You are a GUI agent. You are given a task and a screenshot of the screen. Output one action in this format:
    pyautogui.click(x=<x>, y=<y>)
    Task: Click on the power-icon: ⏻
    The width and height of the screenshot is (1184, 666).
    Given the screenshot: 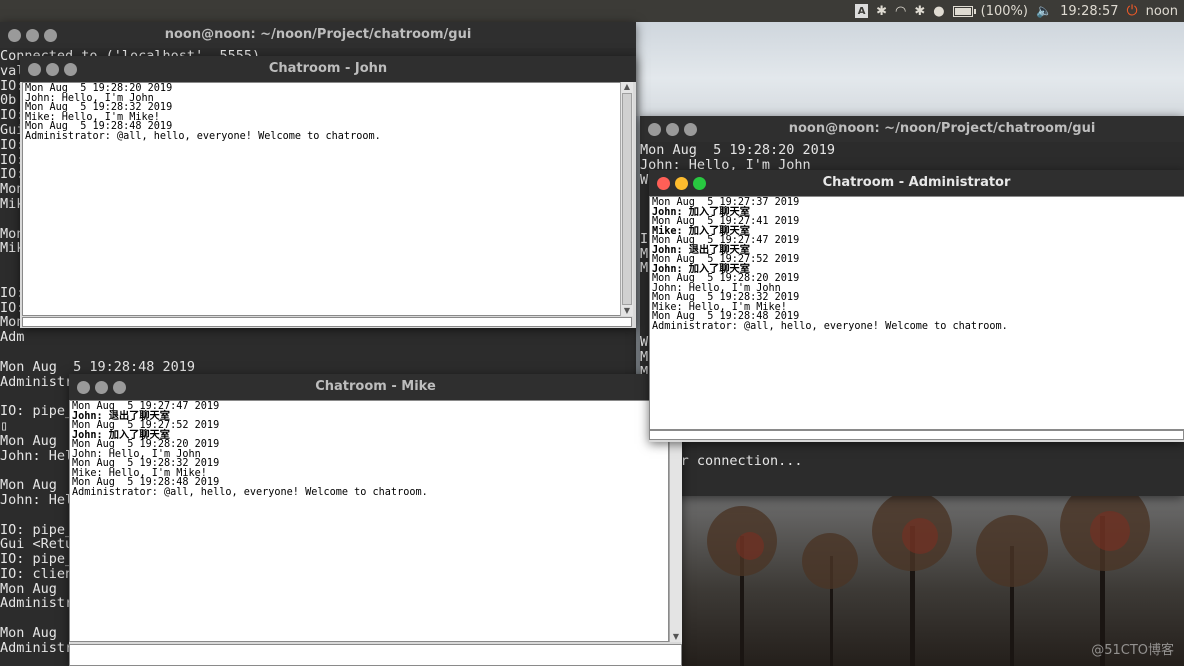 What is the action you would take?
    pyautogui.click(x=1132, y=11)
    